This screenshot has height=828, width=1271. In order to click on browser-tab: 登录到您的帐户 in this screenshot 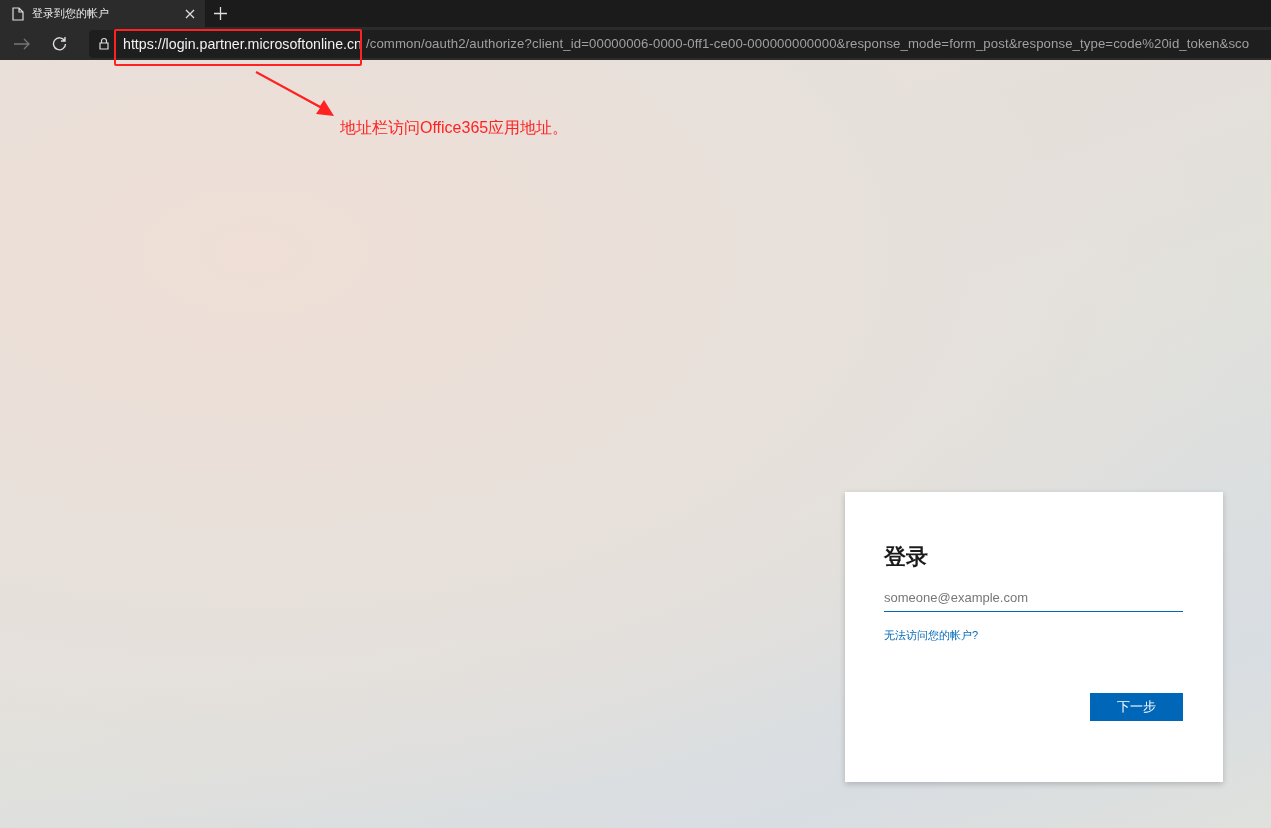, I will do `click(102, 13)`.